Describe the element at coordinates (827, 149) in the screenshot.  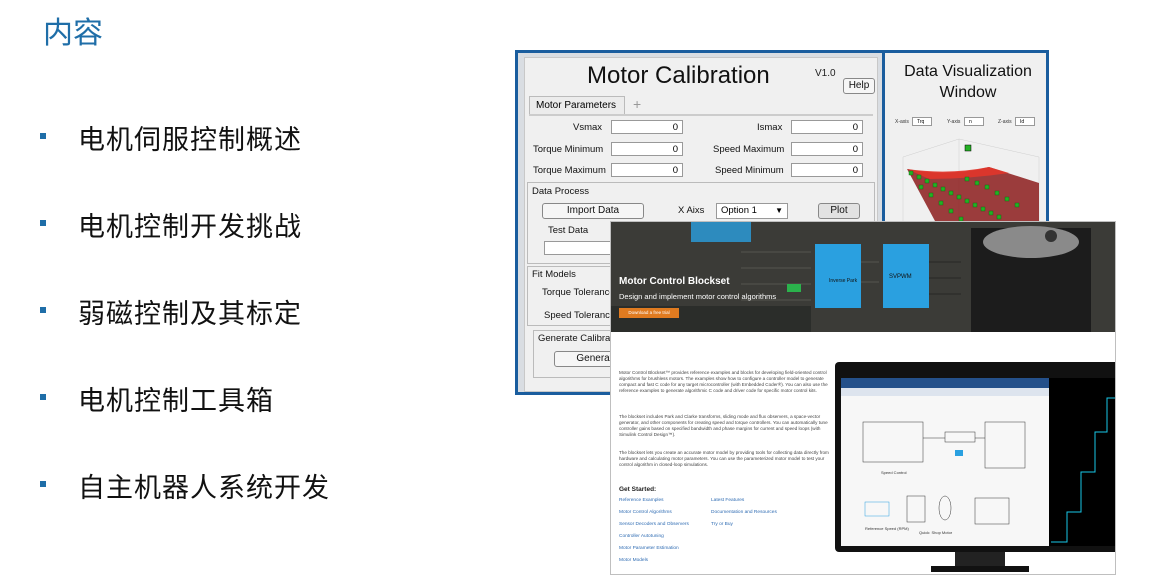
I see `speed-max-field: 0` at that location.